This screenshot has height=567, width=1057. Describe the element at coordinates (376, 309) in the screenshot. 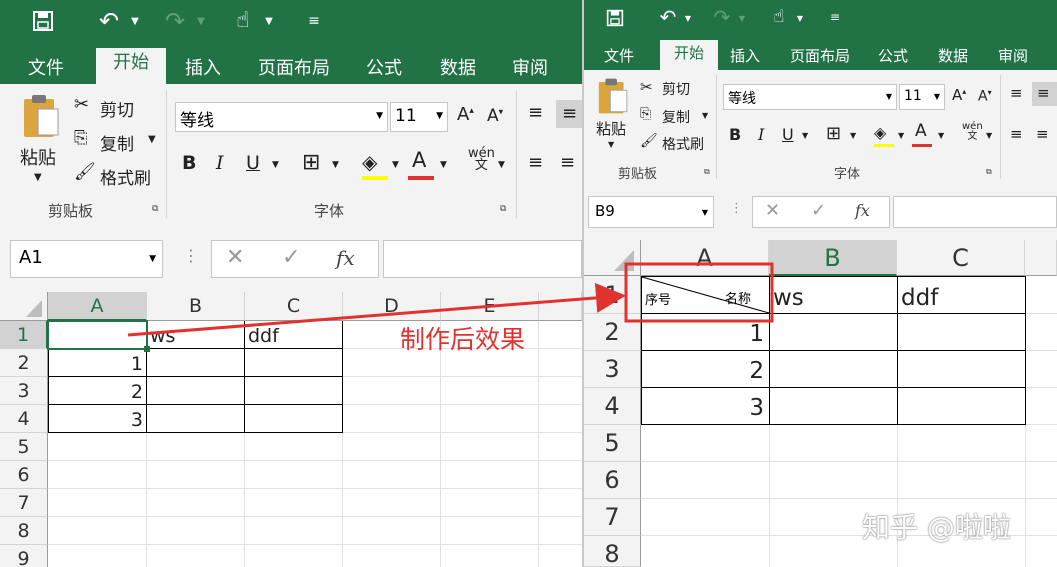

I see `annotation-arrow` at that location.